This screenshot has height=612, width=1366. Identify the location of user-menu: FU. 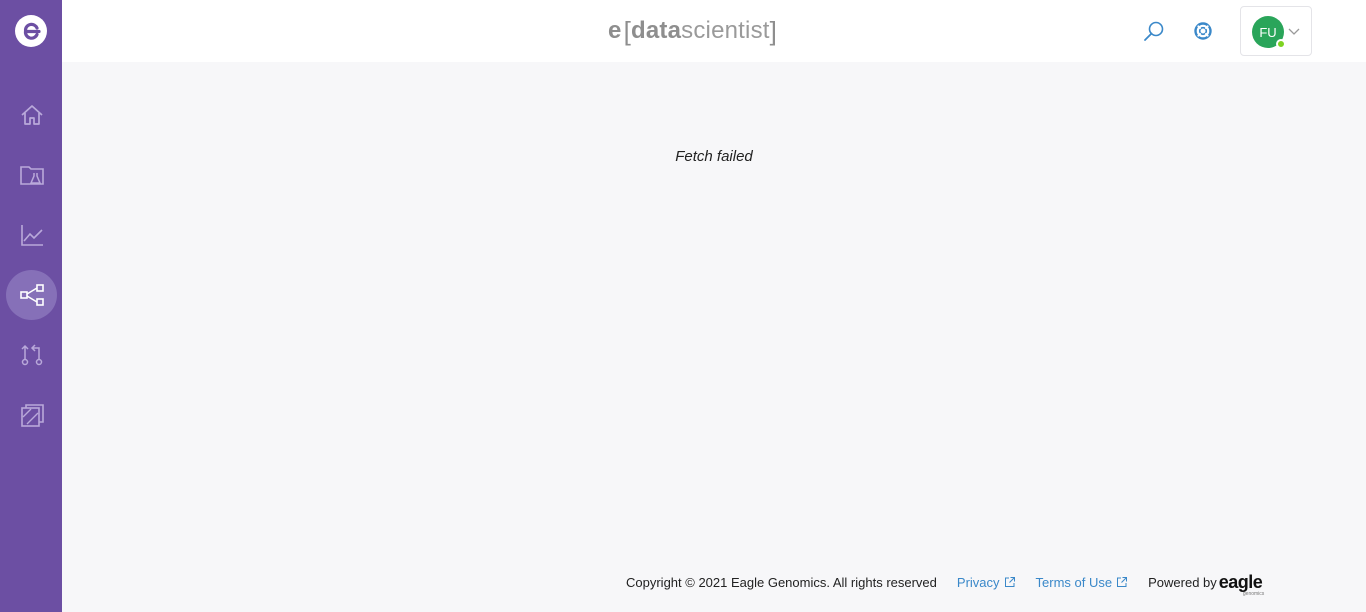
(1276, 31).